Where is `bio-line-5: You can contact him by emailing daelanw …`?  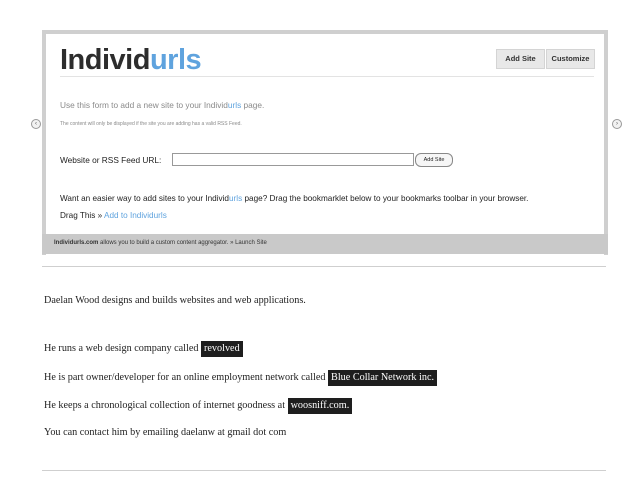
bio-line-5: You can contact him by emailing daelanw … is located at coordinates (165, 432).